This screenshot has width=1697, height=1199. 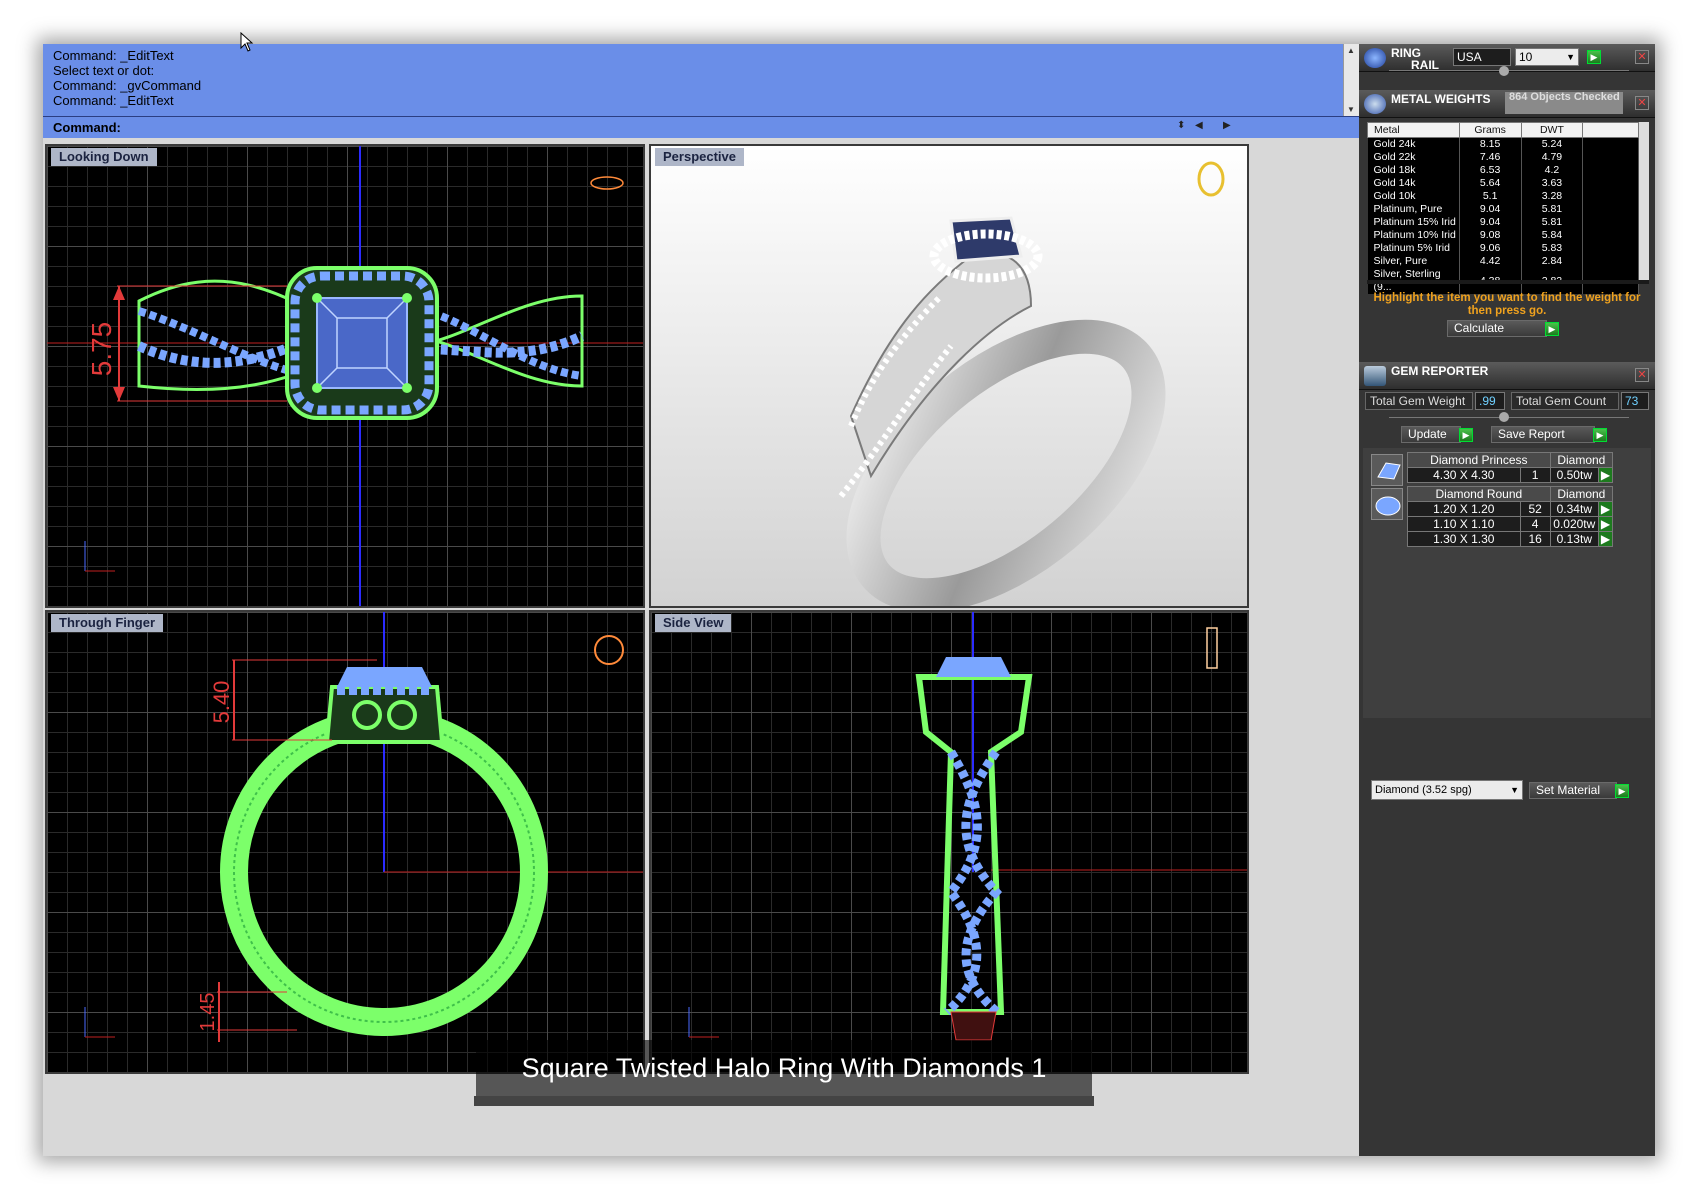 I want to click on scroll-right-icon: ▶, so click(x=1227, y=125).